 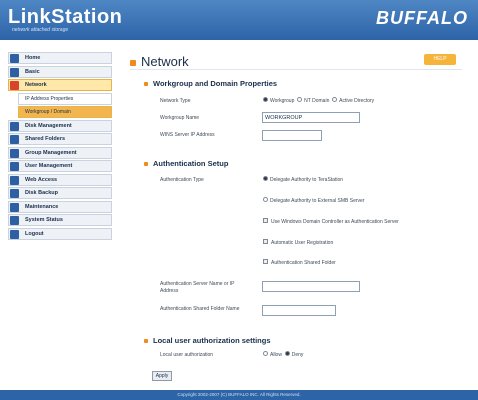 What do you see at coordinates (45, 139) in the screenshot?
I see `sidebar-item-label: Shared Folders` at bounding box center [45, 139].